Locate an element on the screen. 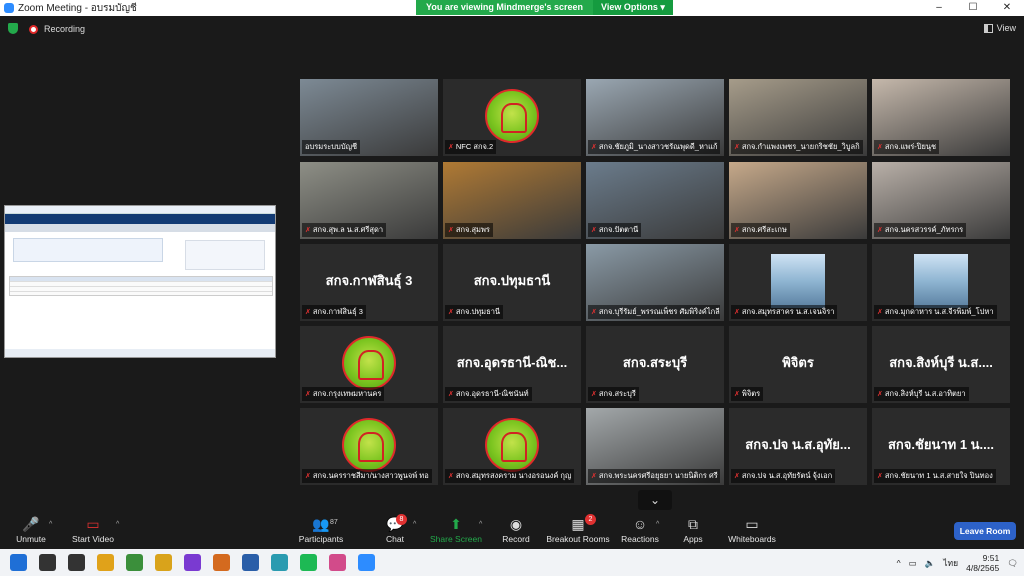  participant-nameplate: ✗ สกจ.พระนครศรีอยุธยา นายนิติกร ศรี is located at coordinates (654, 476).